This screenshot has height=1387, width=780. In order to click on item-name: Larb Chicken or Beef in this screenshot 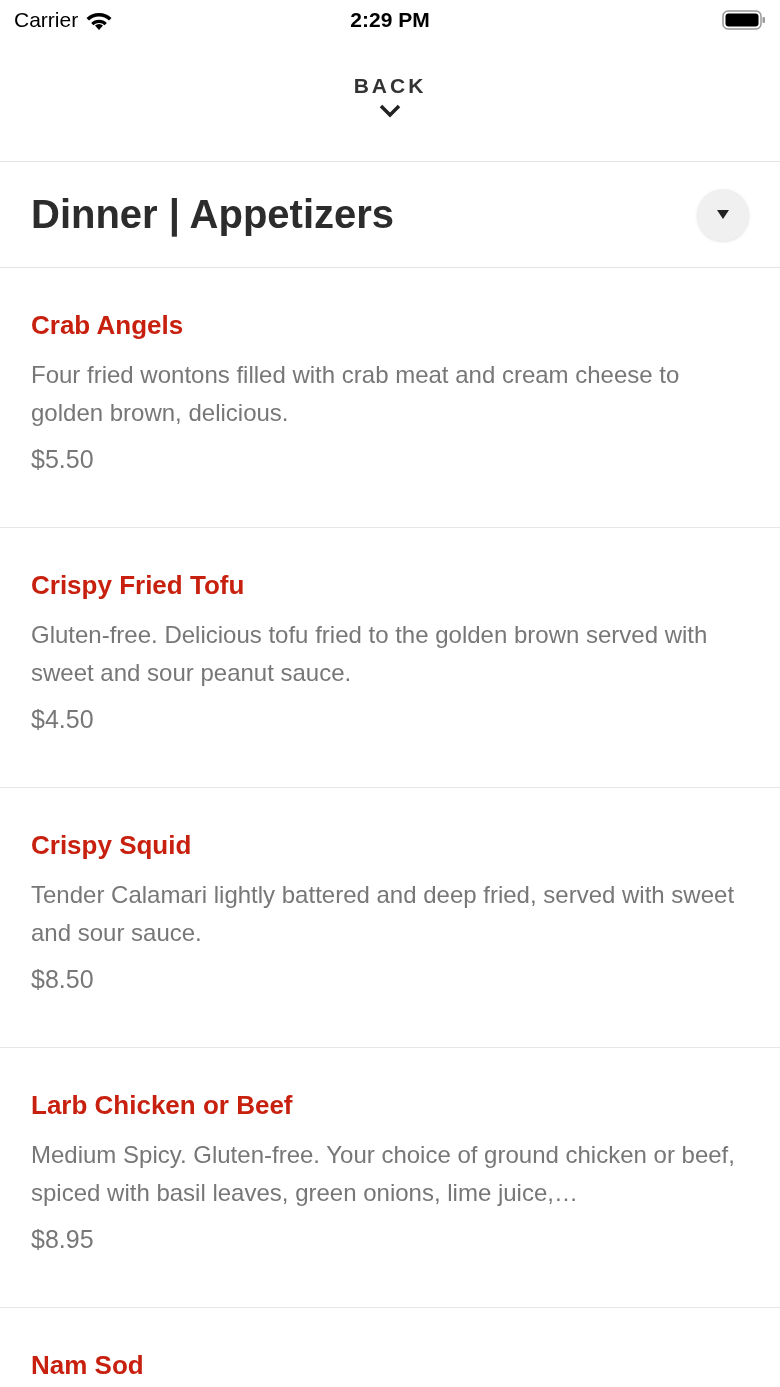, I will do `click(162, 1105)`.